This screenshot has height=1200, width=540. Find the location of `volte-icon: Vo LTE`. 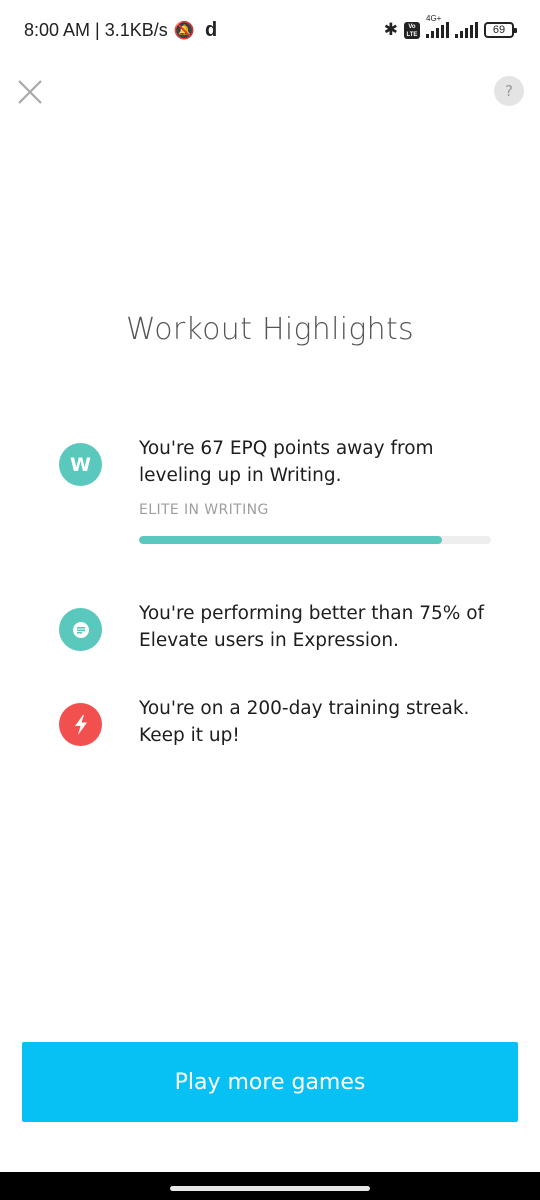

volte-icon: Vo LTE is located at coordinates (412, 30).